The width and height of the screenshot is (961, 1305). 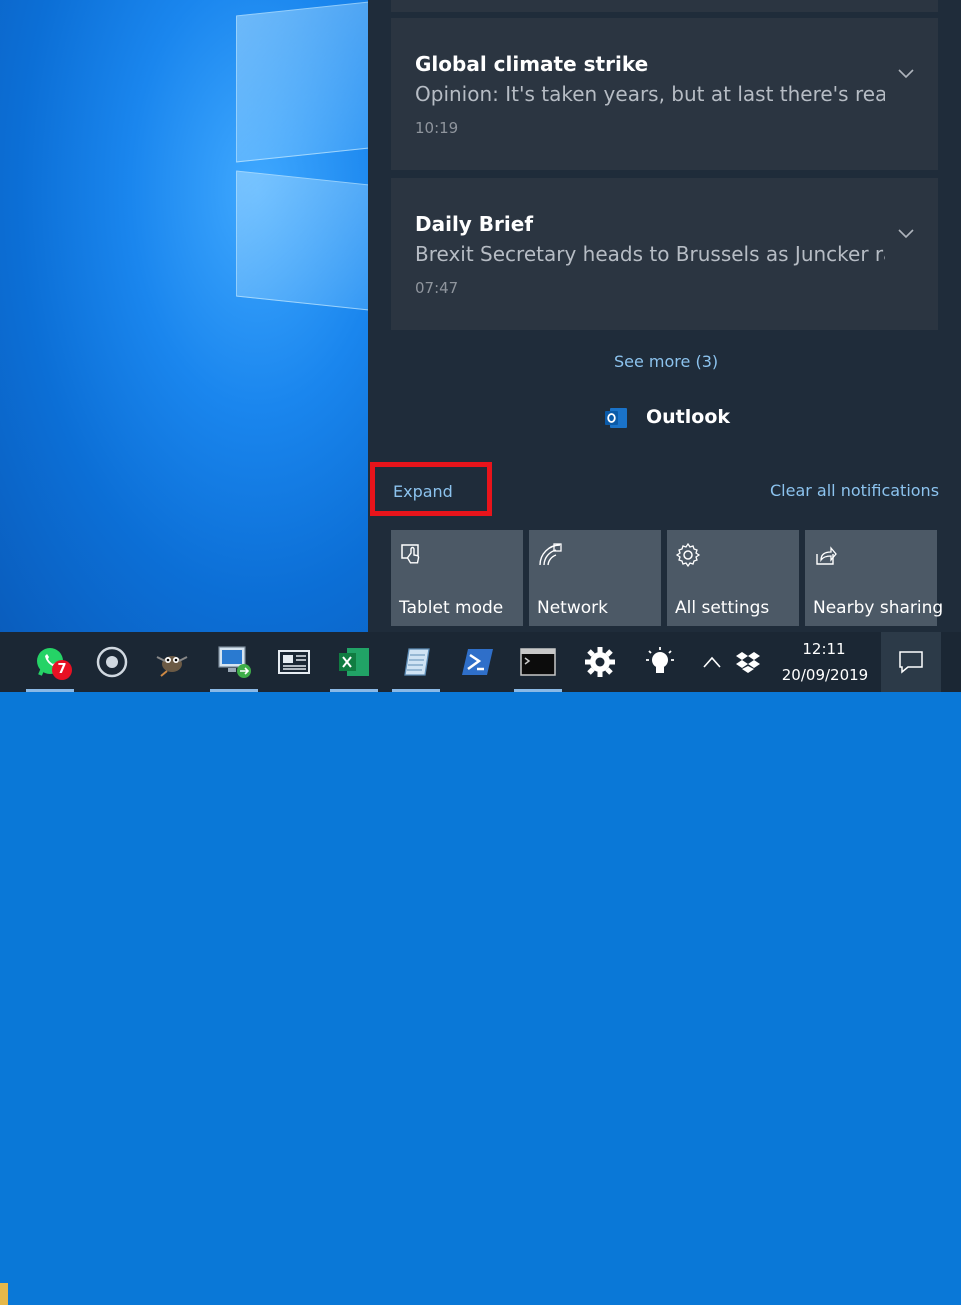 What do you see at coordinates (595, 578) in the screenshot?
I see `quick-action-network: Network` at bounding box center [595, 578].